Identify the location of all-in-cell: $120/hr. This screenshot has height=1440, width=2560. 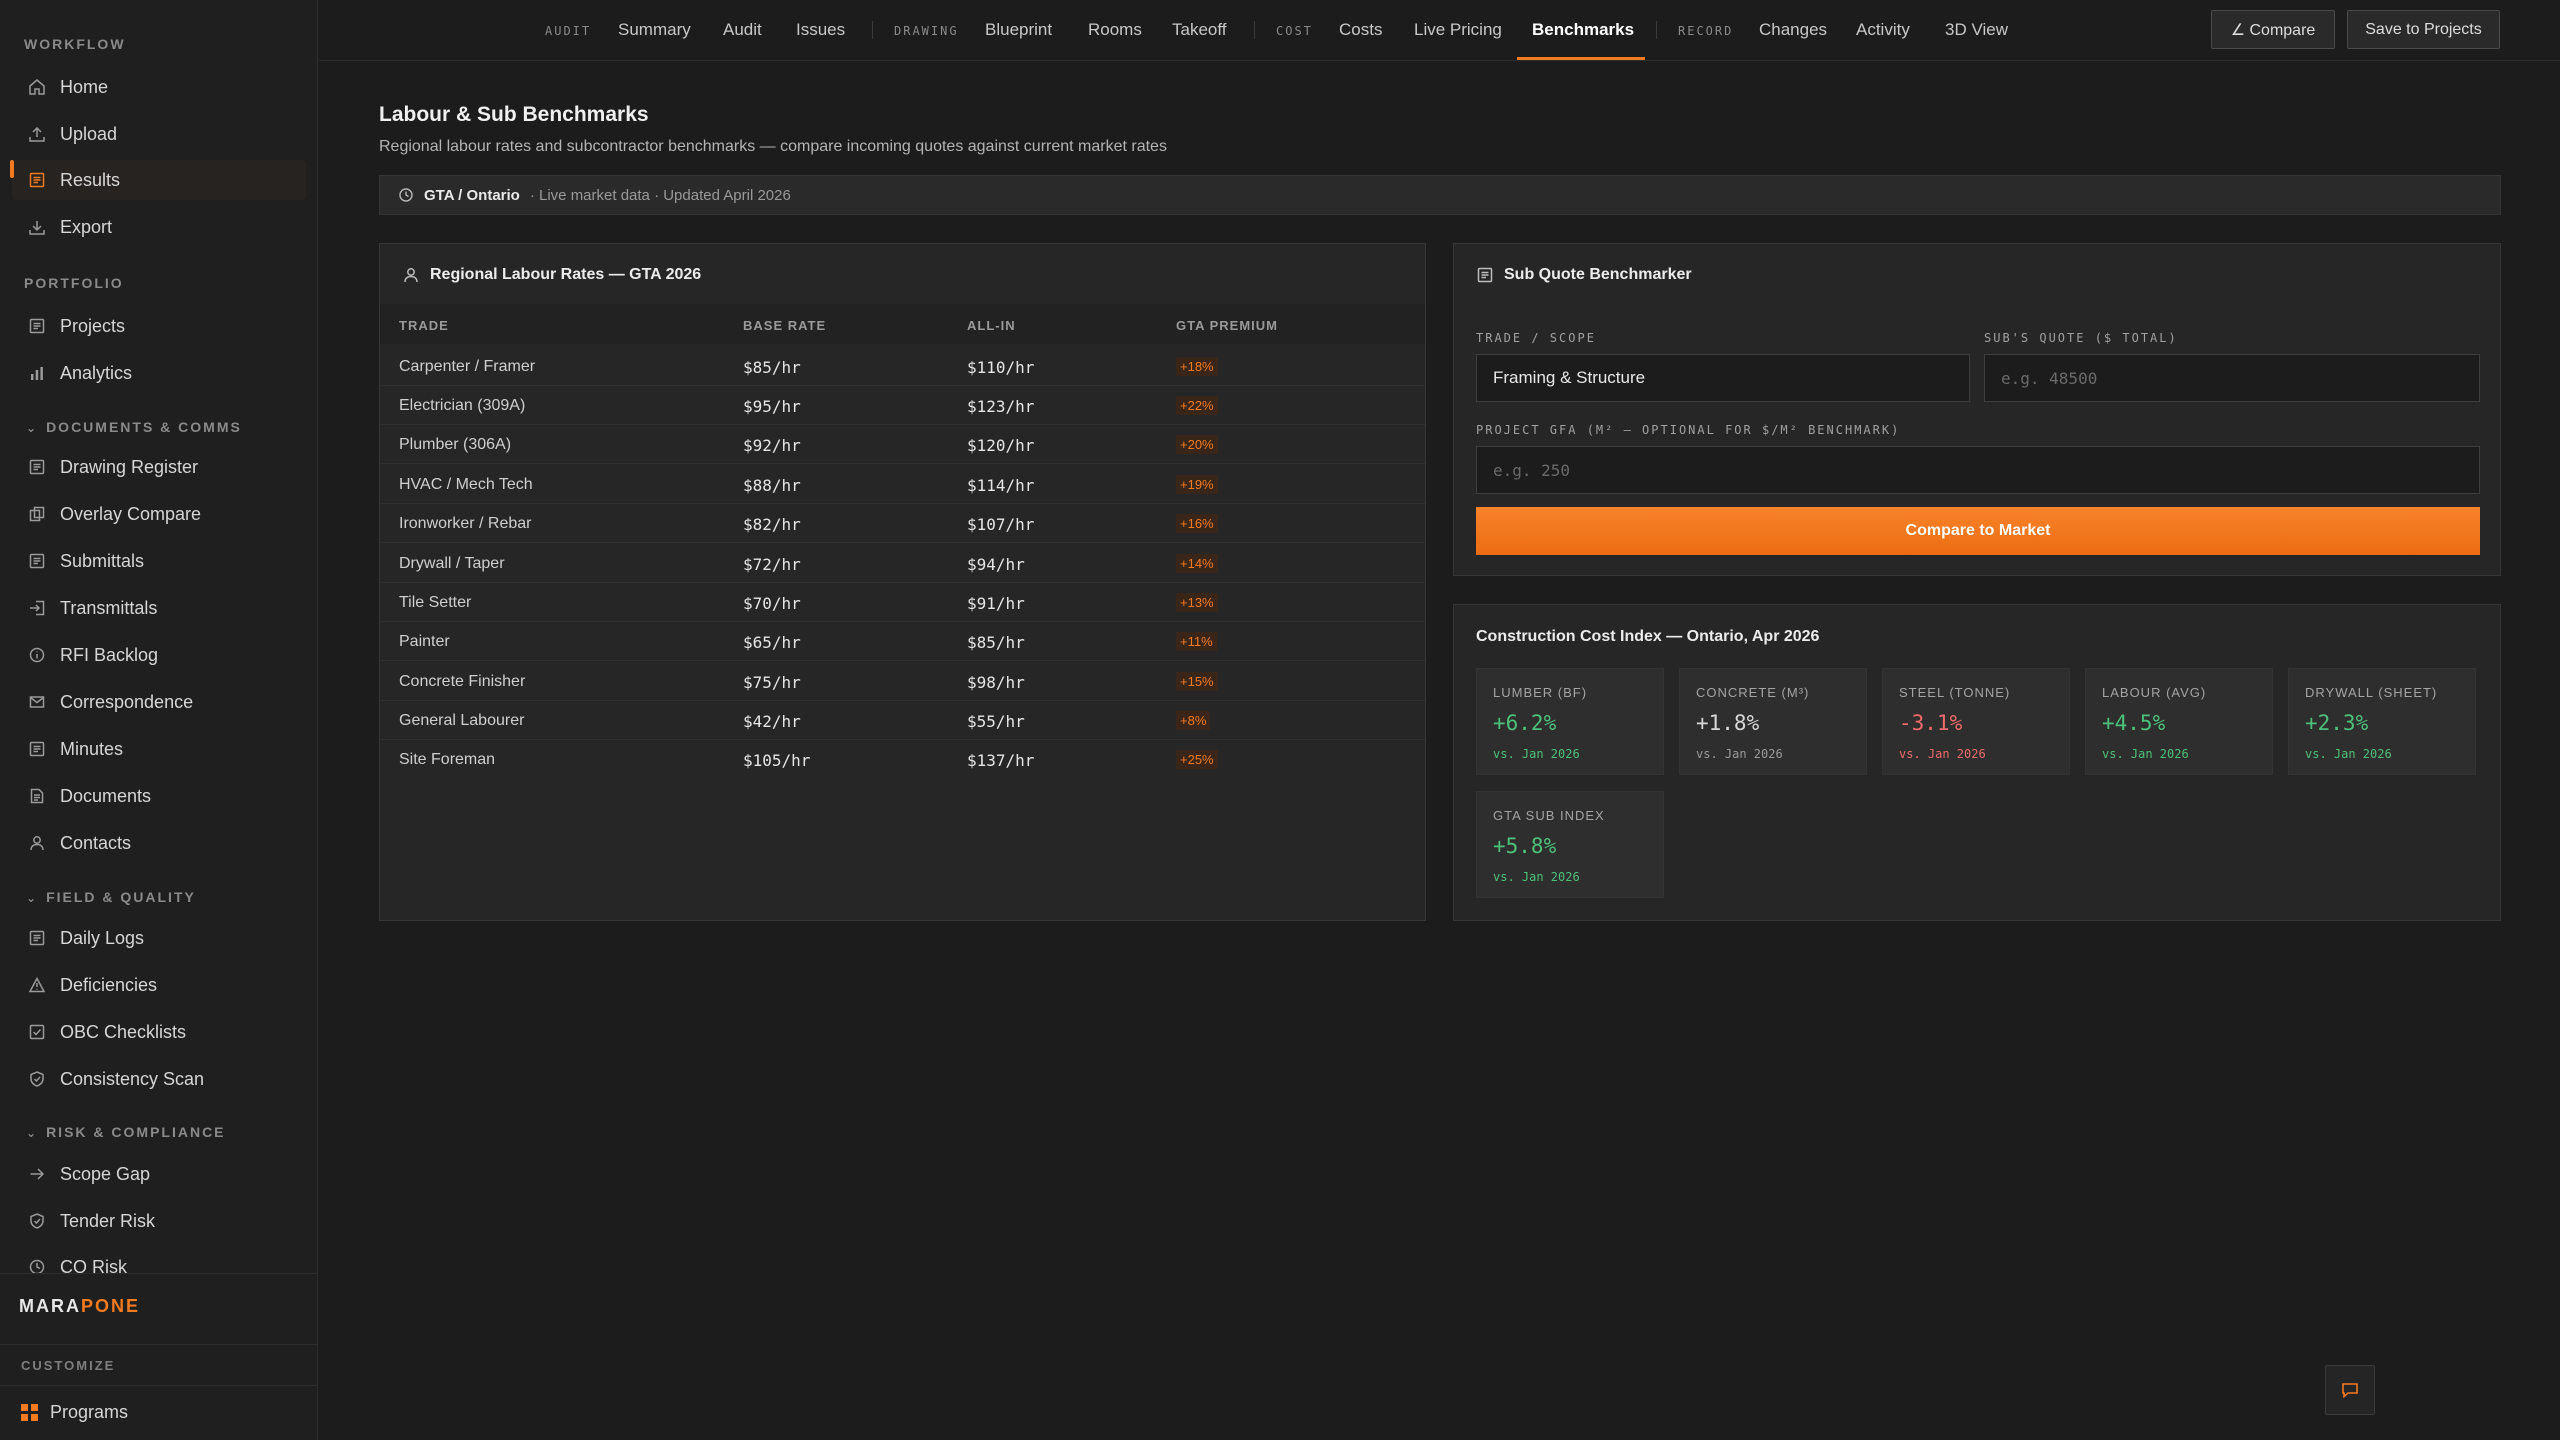
(1001, 445).